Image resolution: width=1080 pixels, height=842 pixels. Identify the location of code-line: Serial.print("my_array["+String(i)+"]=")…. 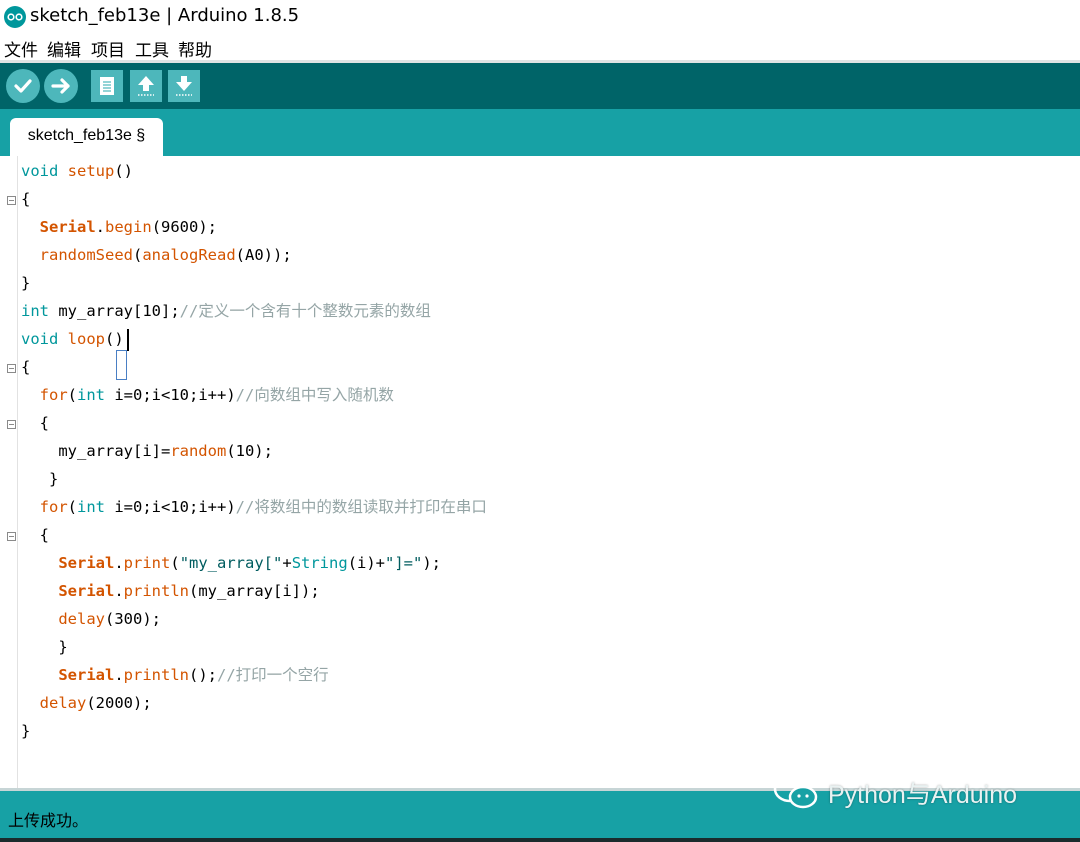
(231, 563).